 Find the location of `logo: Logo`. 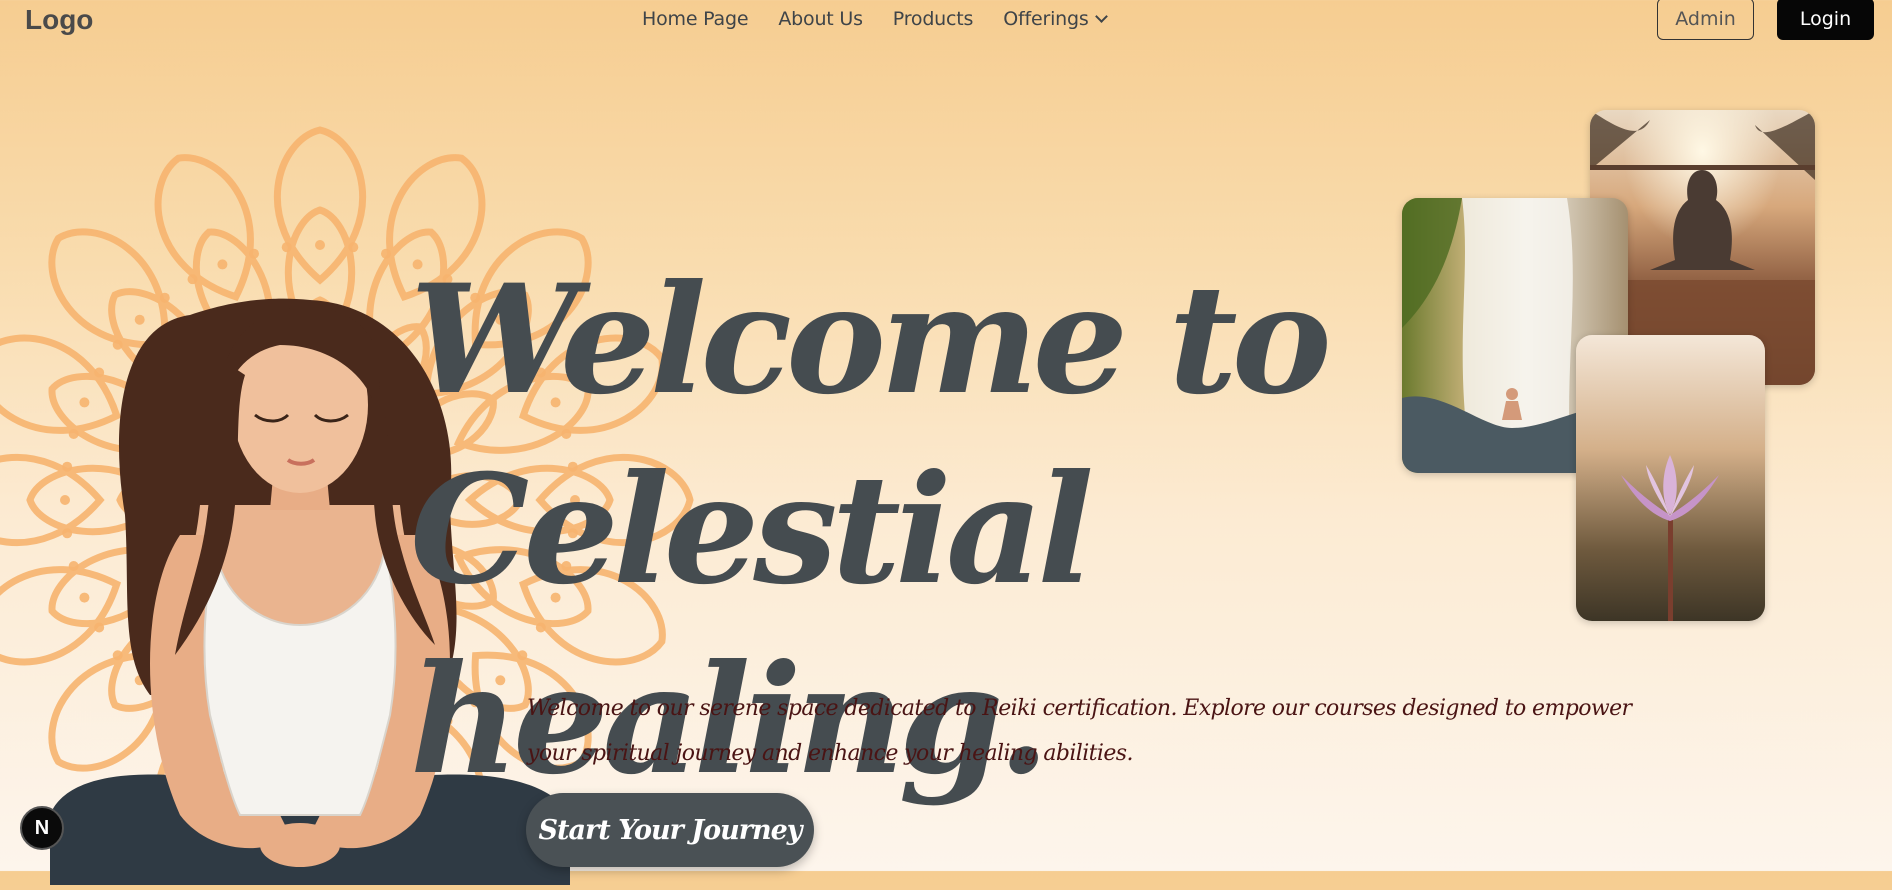

logo: Logo is located at coordinates (59, 20).